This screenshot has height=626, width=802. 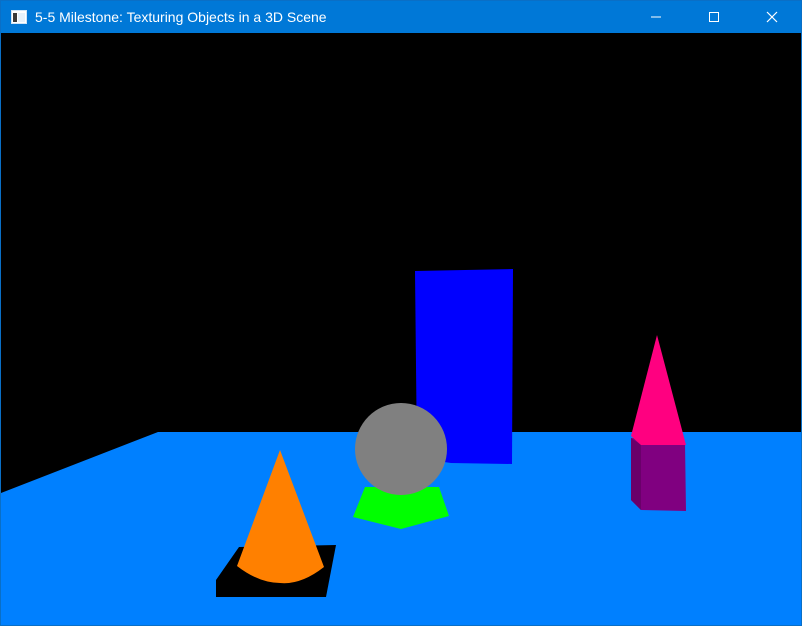 I want to click on maximize-button, so click(x=714, y=17).